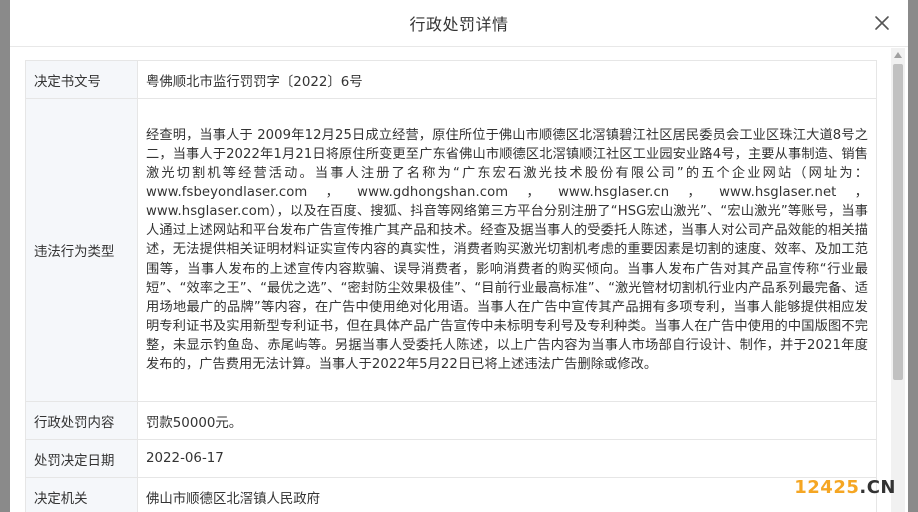 This screenshot has height=512, width=918. What do you see at coordinates (898, 222) in the screenshot?
I see `scroll-thumb` at bounding box center [898, 222].